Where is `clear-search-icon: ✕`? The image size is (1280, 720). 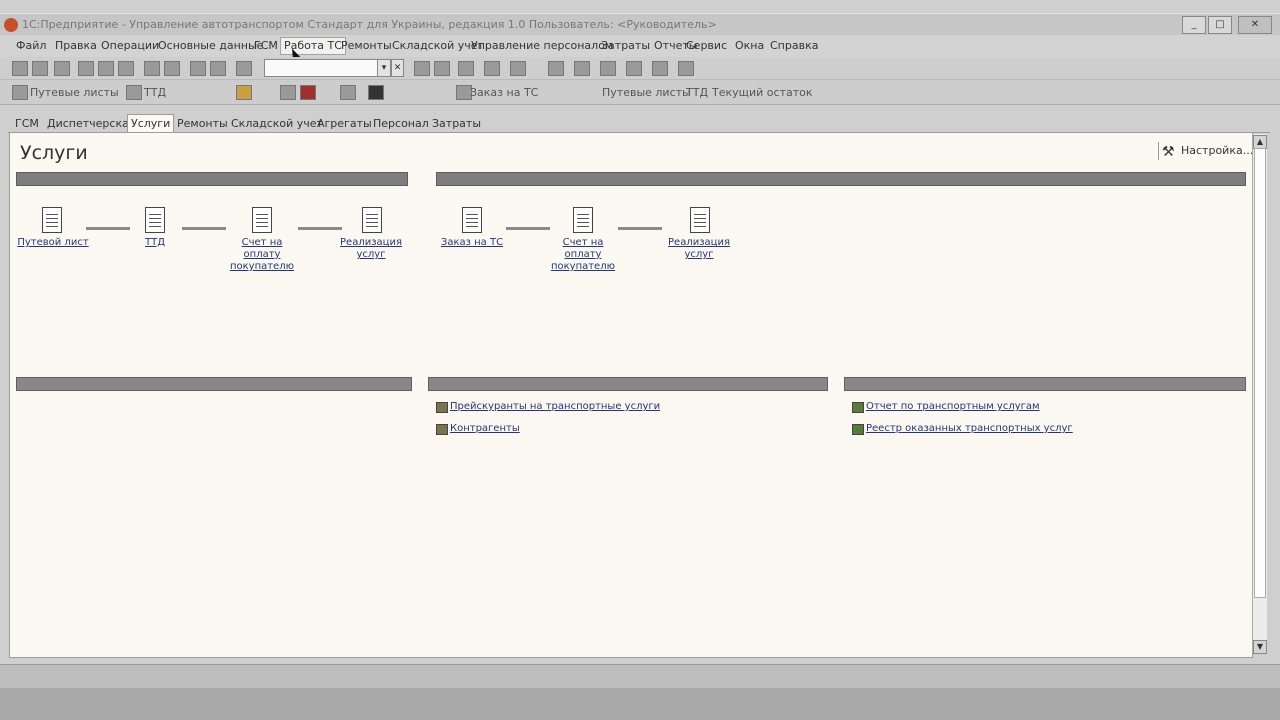
clear-search-icon: ✕ is located at coordinates (397, 68).